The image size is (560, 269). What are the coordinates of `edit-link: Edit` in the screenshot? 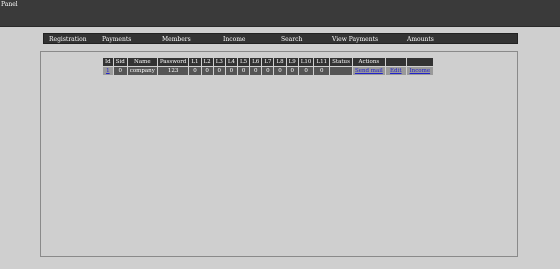 It's located at (396, 71).